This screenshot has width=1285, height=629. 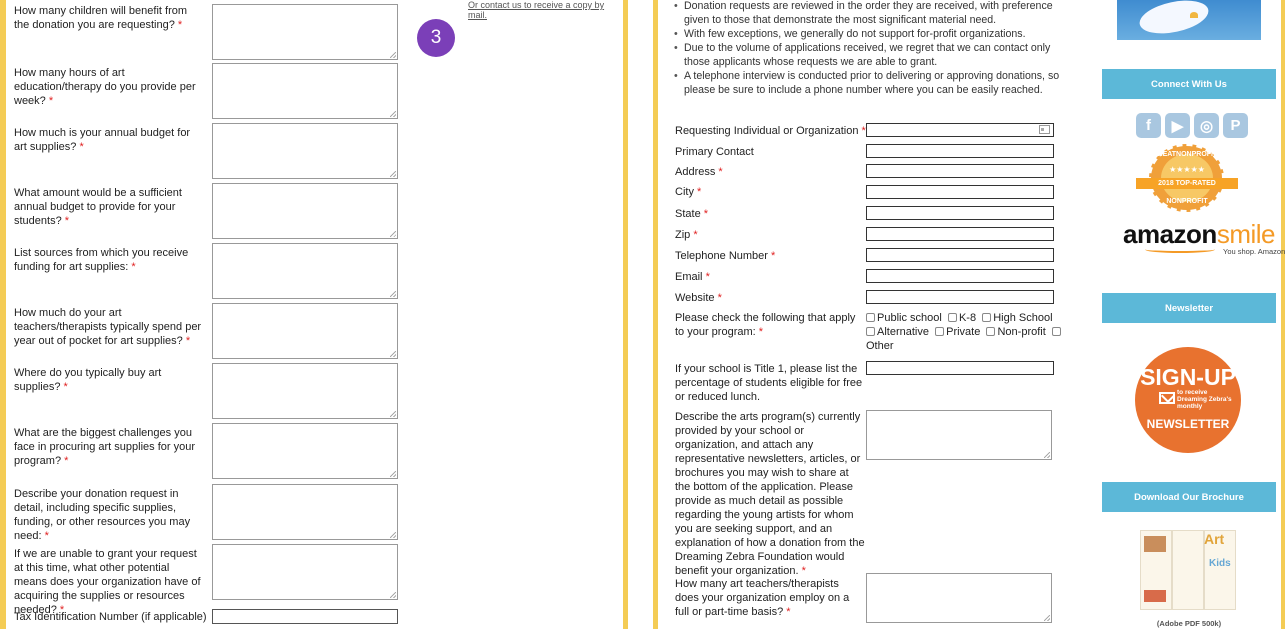 I want to click on zip-input, so click(x=960, y=234).